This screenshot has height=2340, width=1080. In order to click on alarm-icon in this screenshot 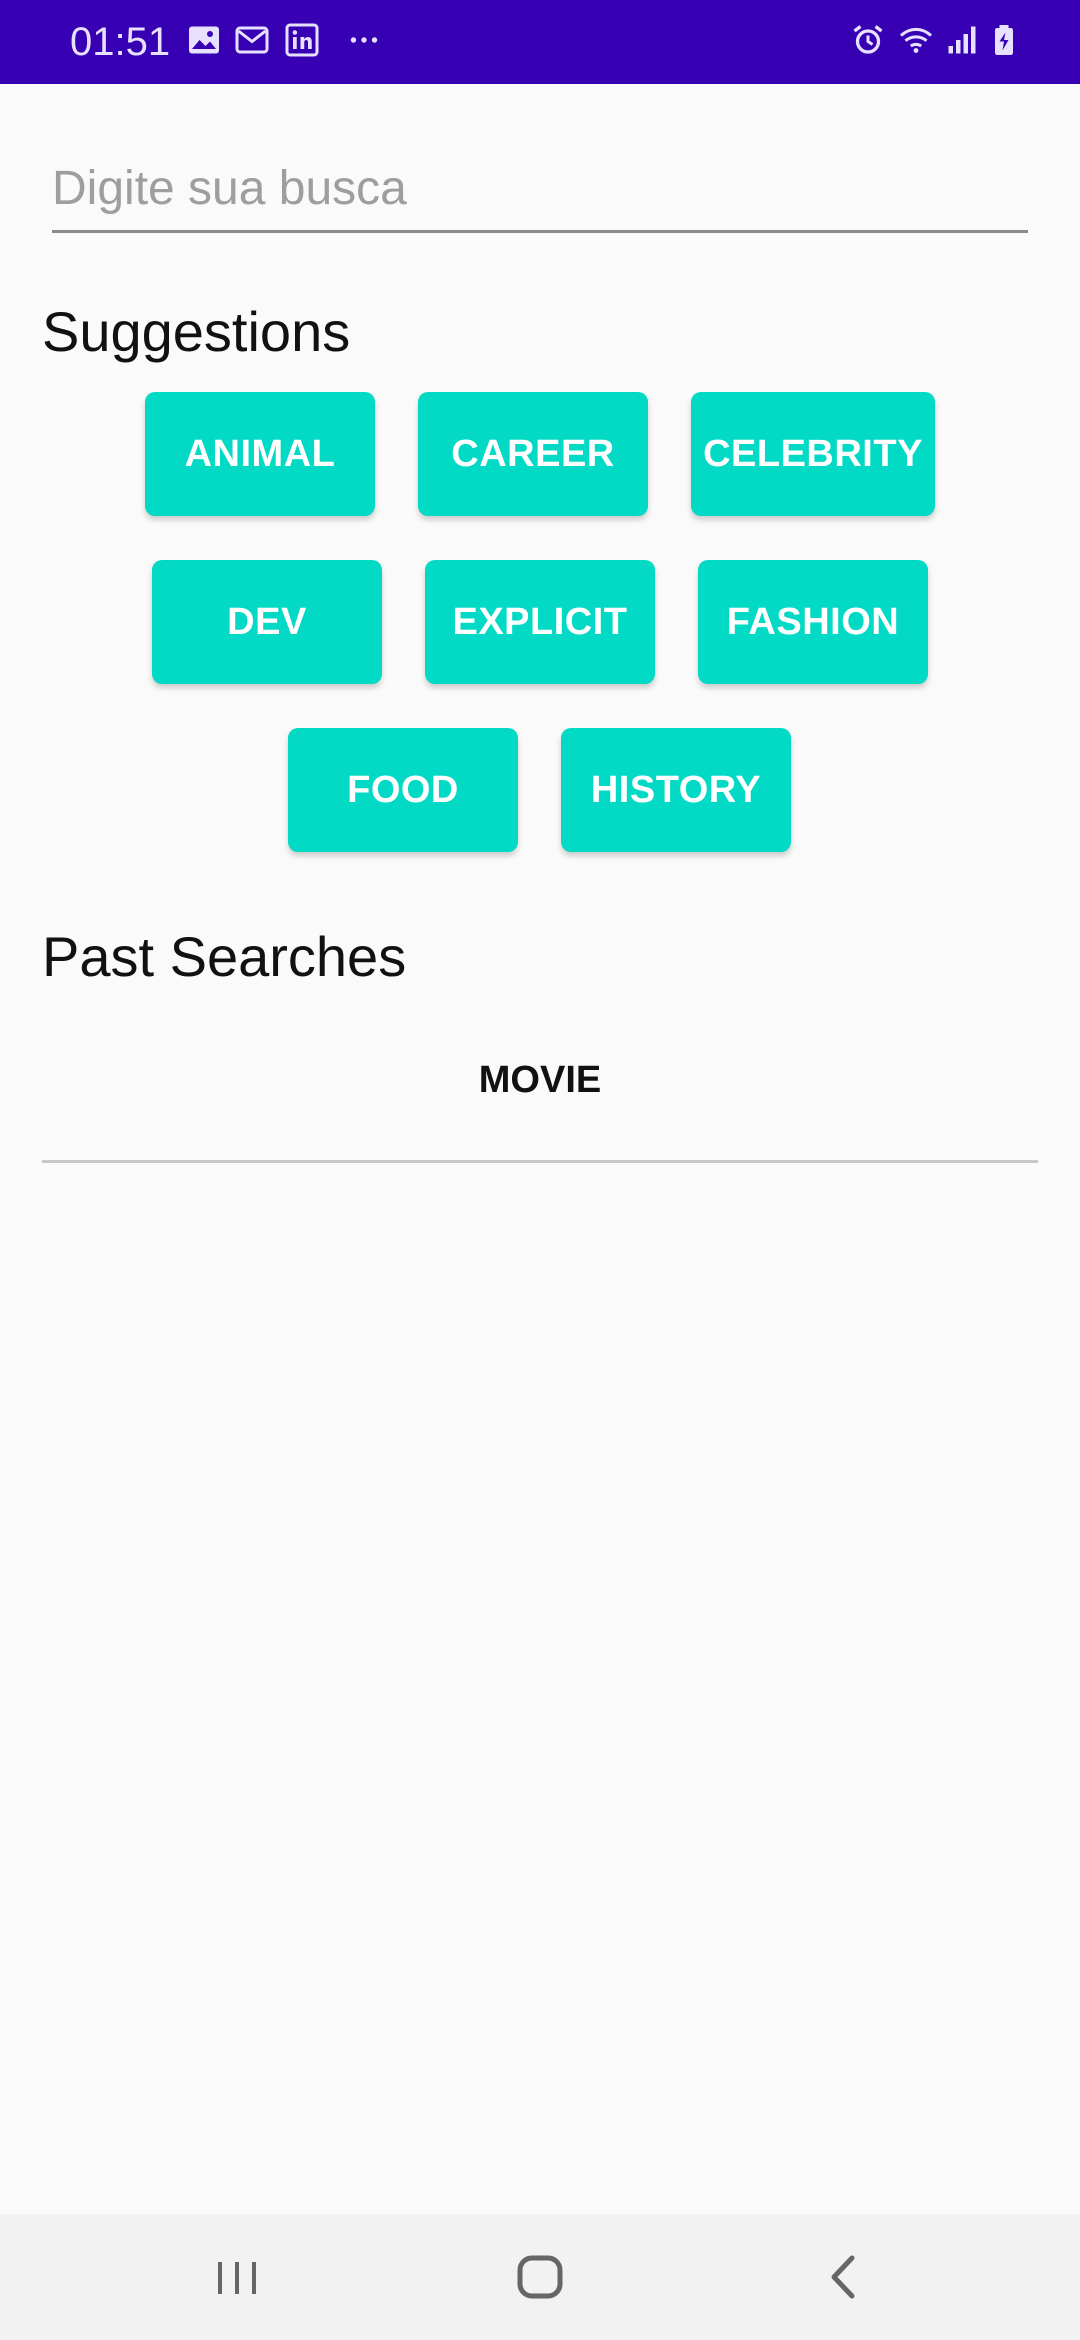, I will do `click(868, 40)`.